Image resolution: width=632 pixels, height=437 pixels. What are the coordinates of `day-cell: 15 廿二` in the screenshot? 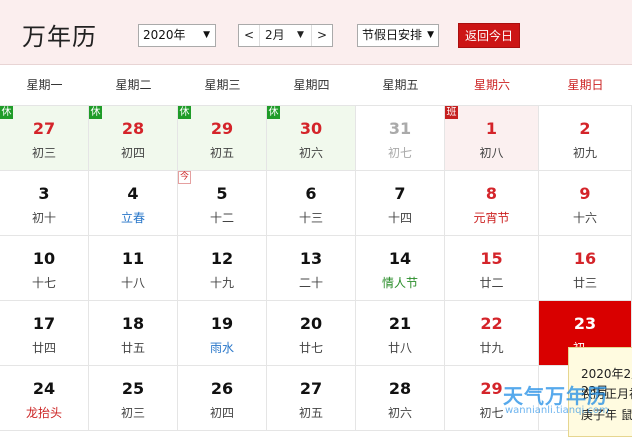 It's located at (492, 268).